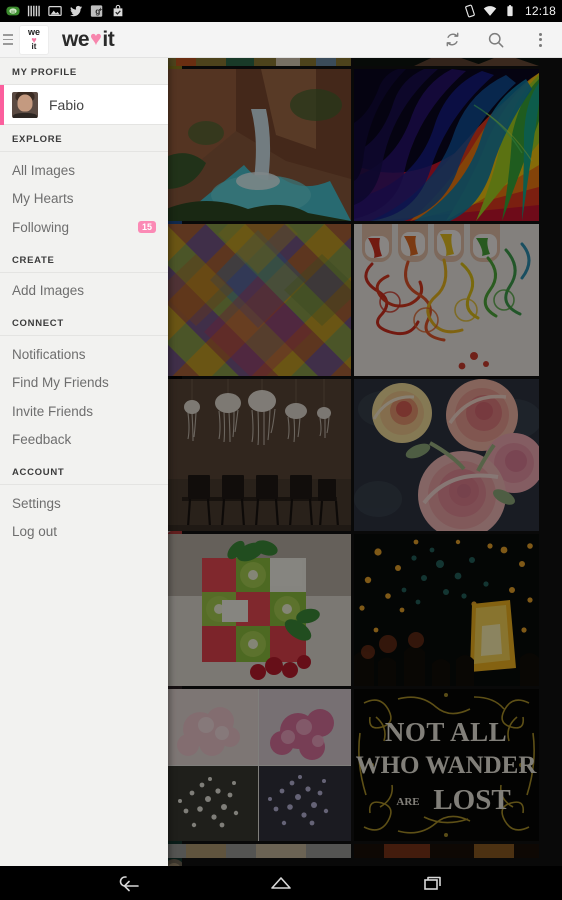 This screenshot has width=562, height=900. Describe the element at coordinates (84, 503) in the screenshot. I see `sidebar-item-settings: Settings` at that location.